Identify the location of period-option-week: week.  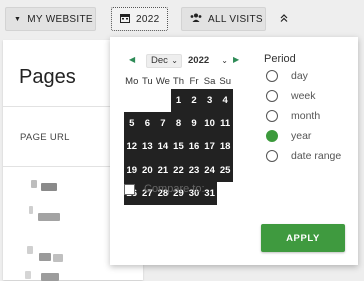
(291, 96).